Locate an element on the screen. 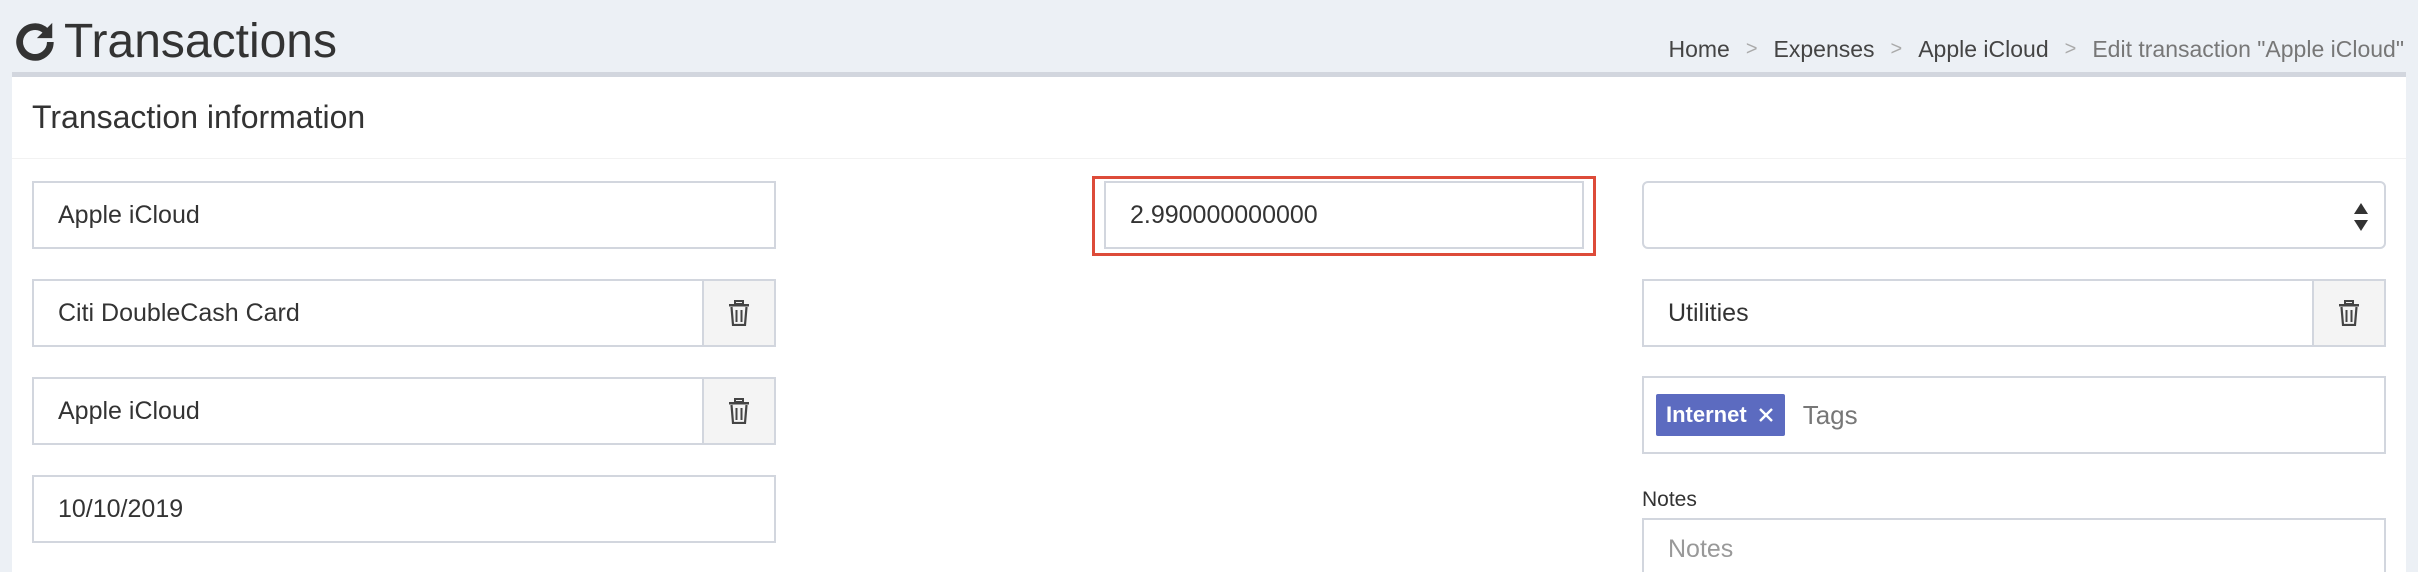 The height and width of the screenshot is (572, 2418). destination-account-input: Apple iCloud is located at coordinates (404, 411).